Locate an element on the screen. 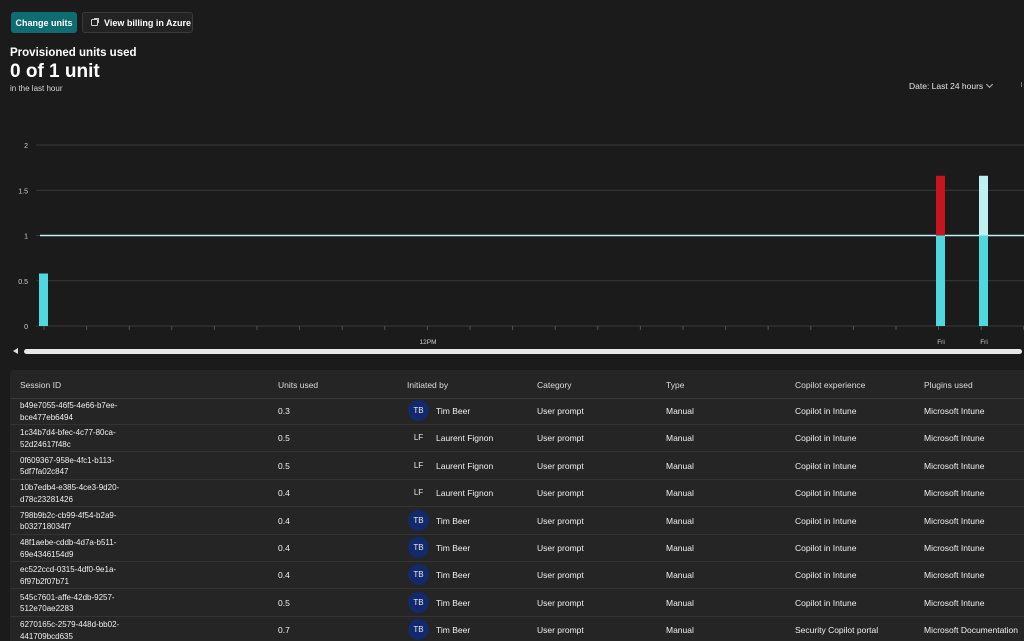  column-header: Plugins used is located at coordinates (948, 385).